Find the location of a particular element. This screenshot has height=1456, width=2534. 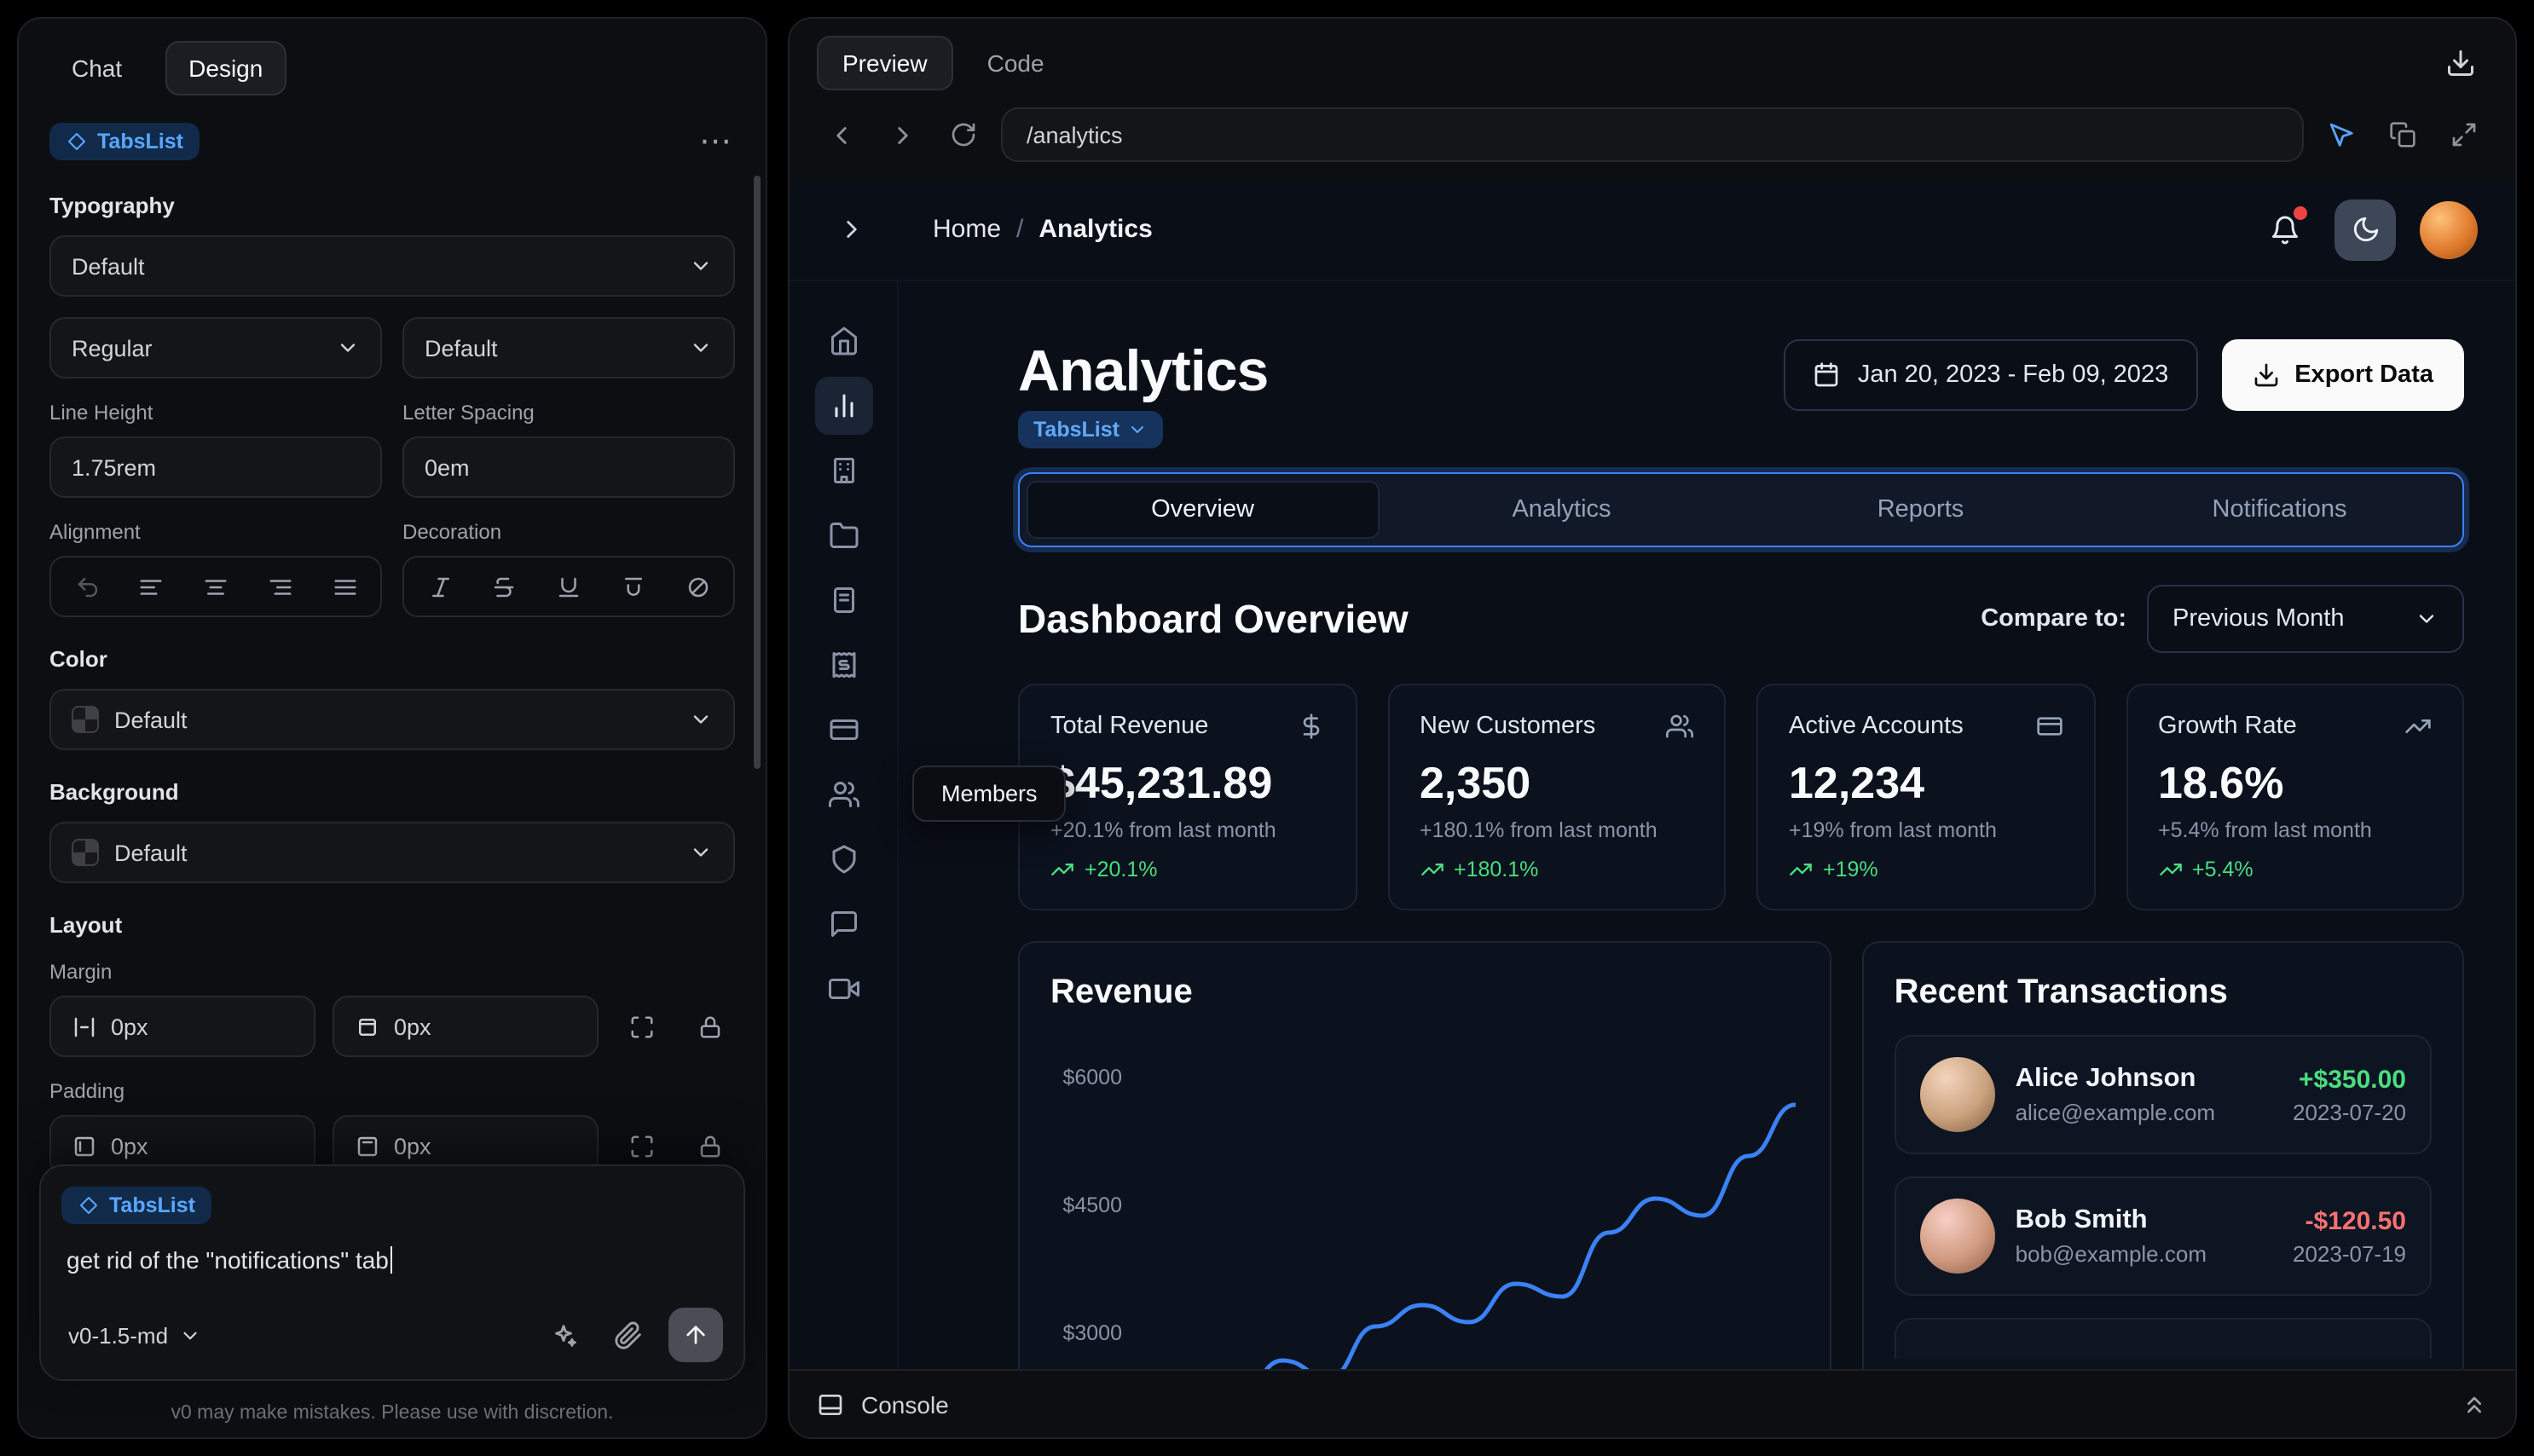

padding-y-value: 0px is located at coordinates (412, 1145).